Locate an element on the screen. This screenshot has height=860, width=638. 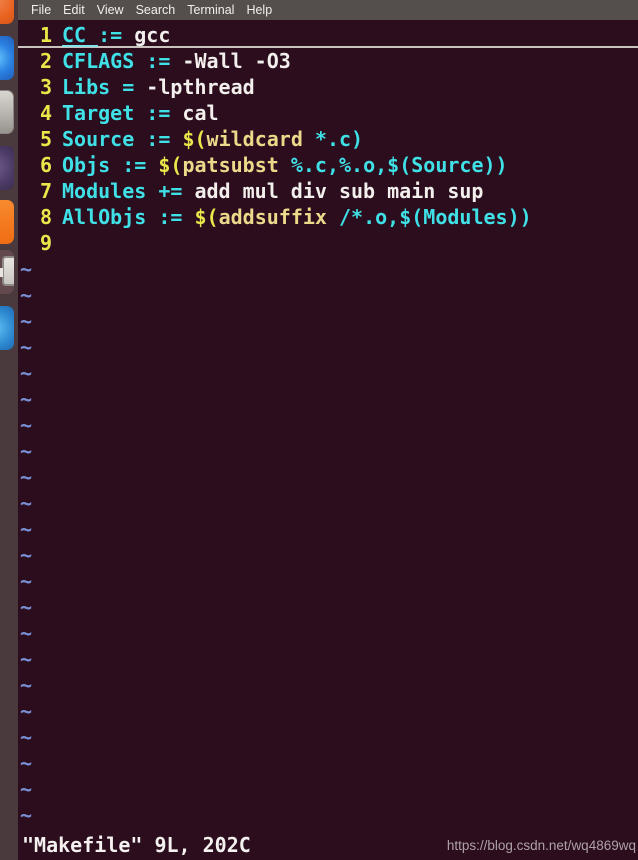
line-content: CFLAGS := -Wall -O3 is located at coordinates (176, 61).